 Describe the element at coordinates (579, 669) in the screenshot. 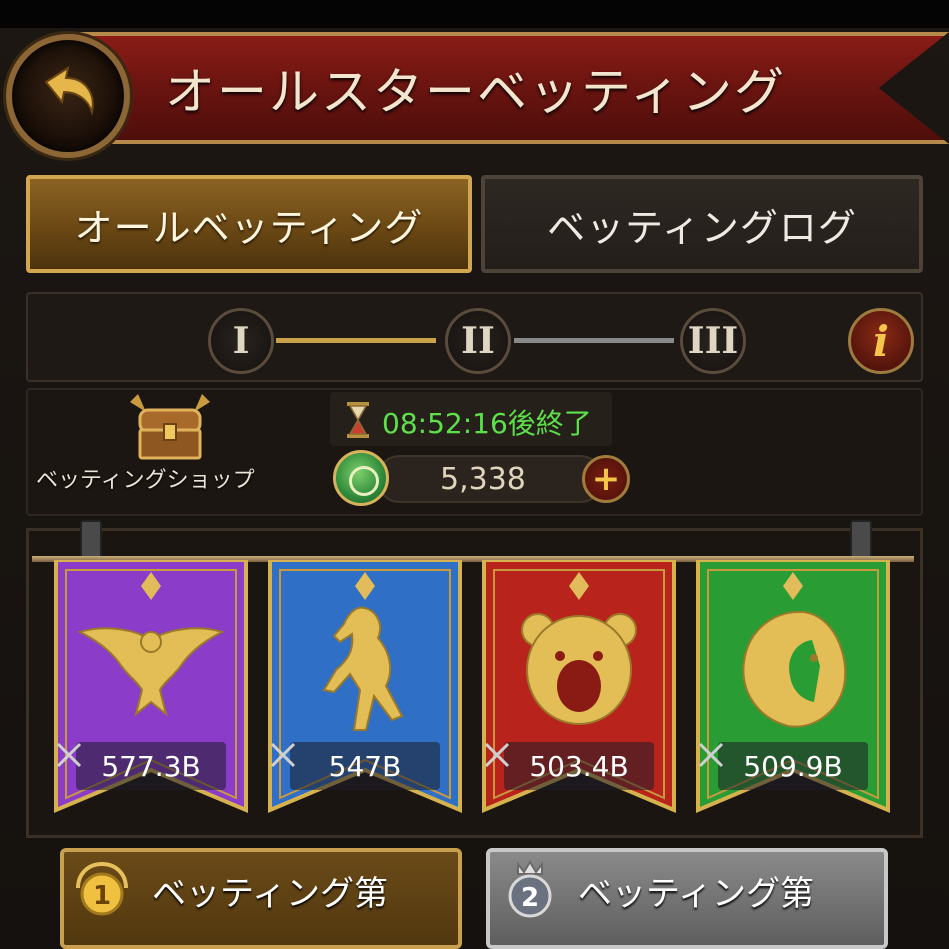

I see `bear-icon` at that location.